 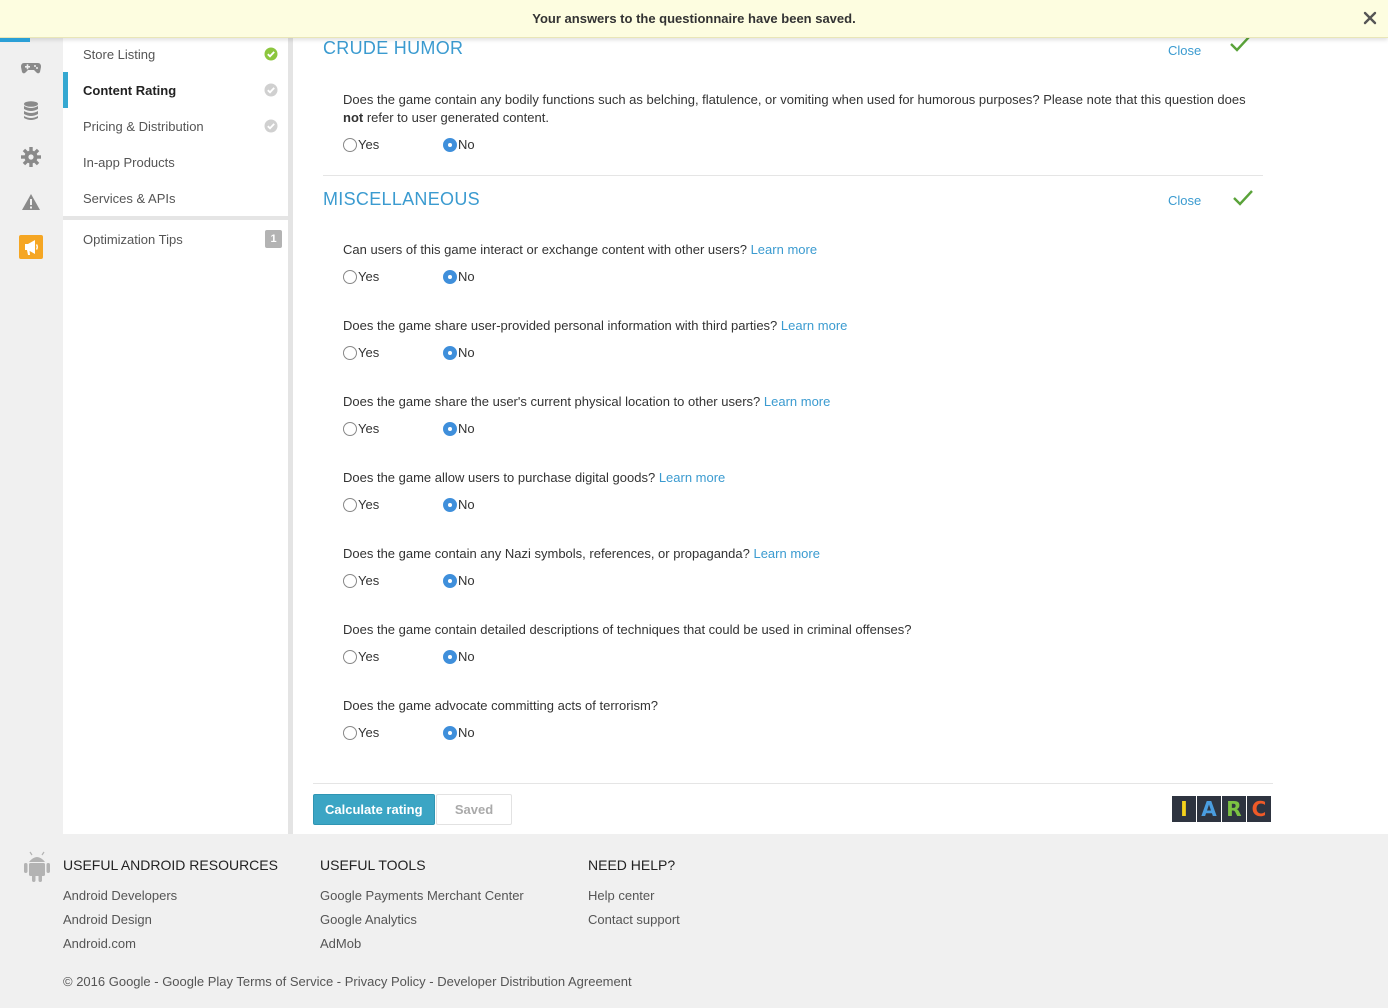 I want to click on iarc-letter: I, so click(x=1184, y=809).